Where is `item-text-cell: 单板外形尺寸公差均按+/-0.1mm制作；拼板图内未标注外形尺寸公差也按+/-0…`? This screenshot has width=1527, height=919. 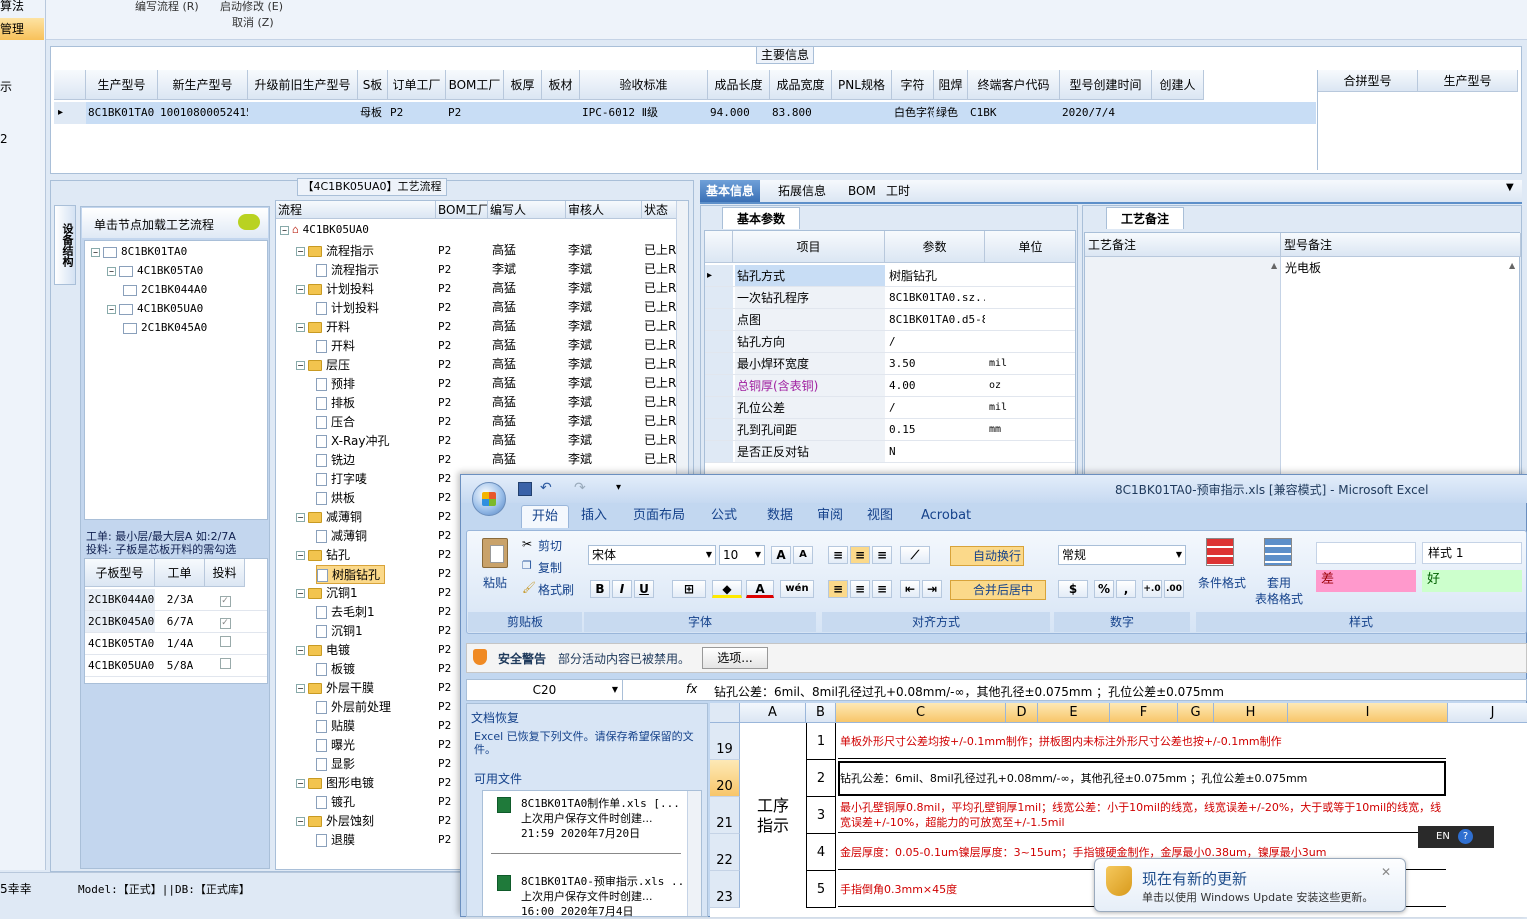
item-text-cell: 单板外形尺寸公差均按+/-0.1mm制作；拼板图内未标注外形尺寸公差也按+/-0… is located at coordinates (1142, 741).